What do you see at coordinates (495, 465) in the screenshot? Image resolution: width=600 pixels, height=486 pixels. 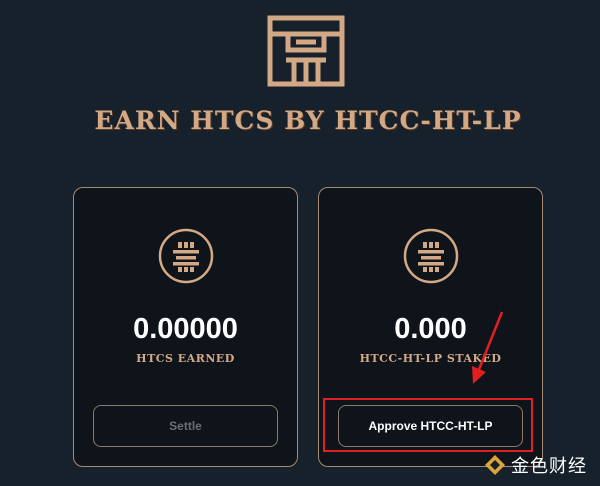 I see `diamond-logo-icon` at bounding box center [495, 465].